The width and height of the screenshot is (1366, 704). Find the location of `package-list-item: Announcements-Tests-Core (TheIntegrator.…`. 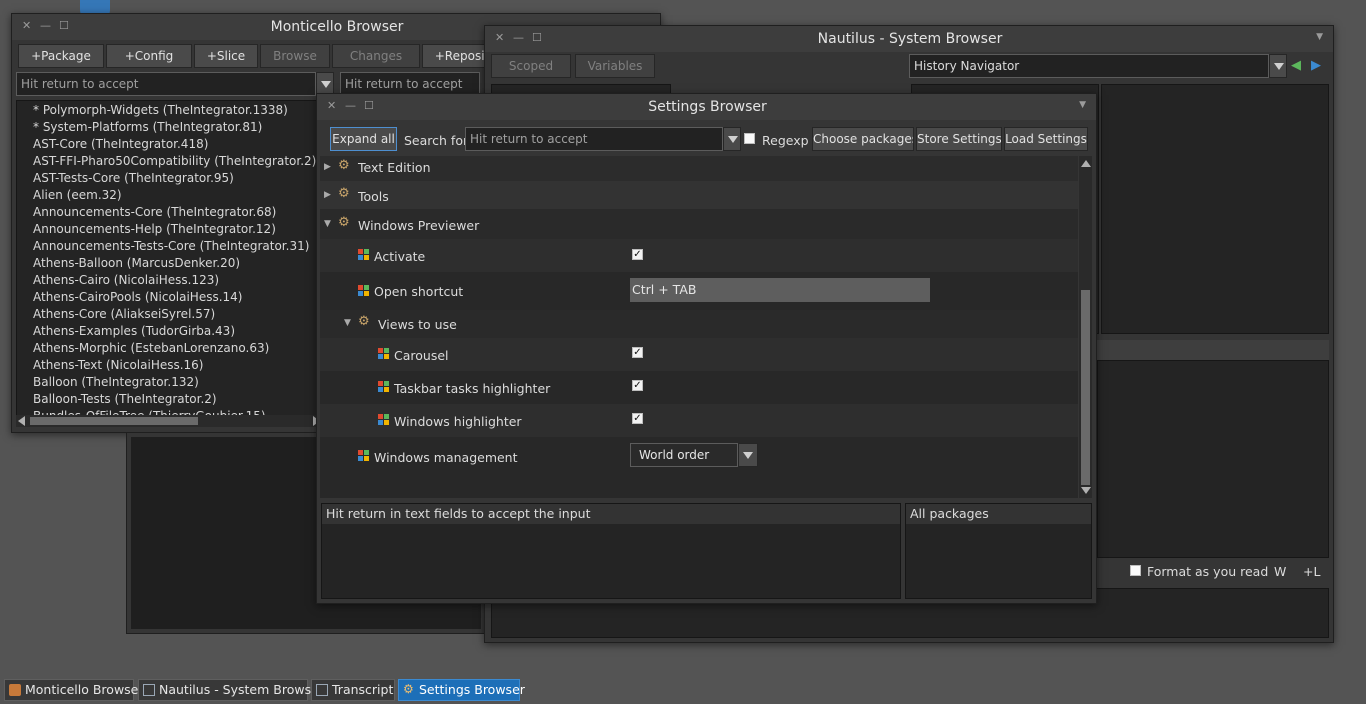

package-list-item: Announcements-Tests-Core (TheIntegrator.… is located at coordinates (171, 246).